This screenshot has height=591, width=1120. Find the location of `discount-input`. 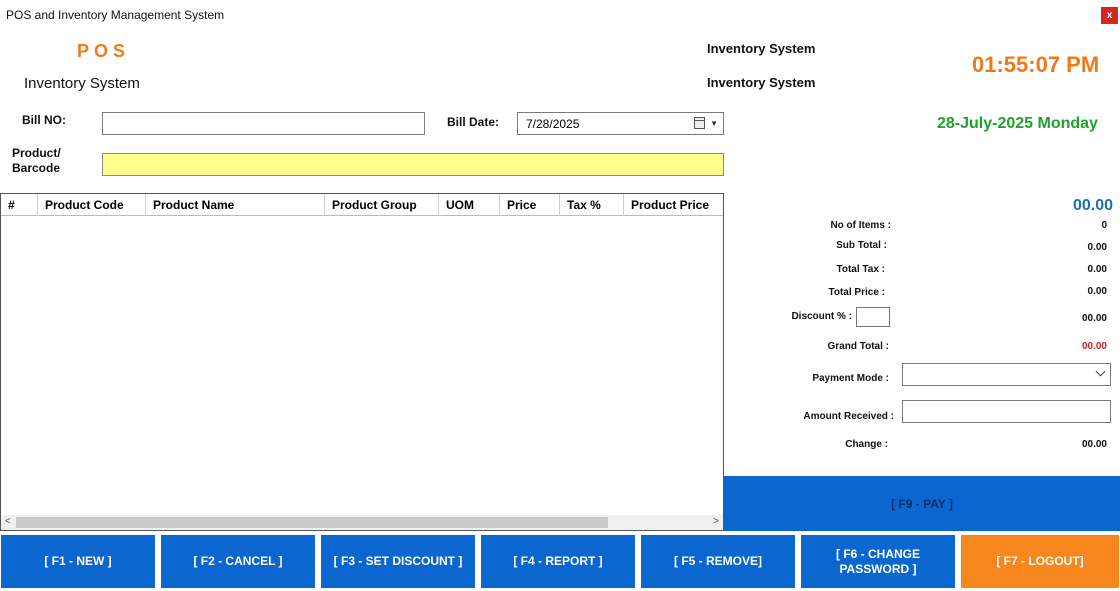

discount-input is located at coordinates (873, 317).